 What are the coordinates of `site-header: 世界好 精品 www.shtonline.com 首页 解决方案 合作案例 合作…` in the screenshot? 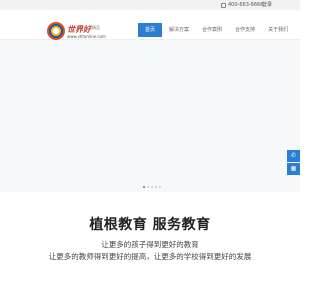 It's located at (150, 25).